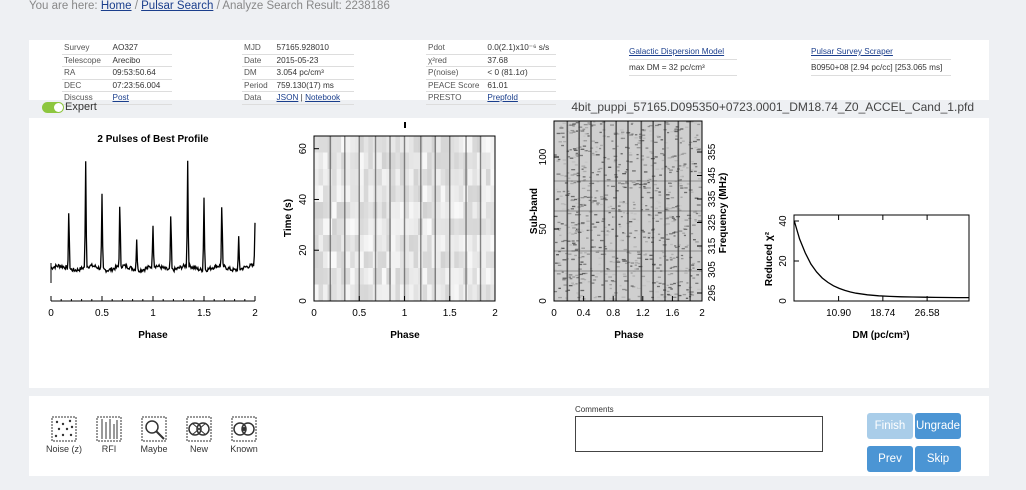 Image resolution: width=1026 pixels, height=490 pixels. Describe the element at coordinates (683, 52) in the screenshot. I see `galactic-dispersion-model-link: Galactic Dispersion Model` at that location.